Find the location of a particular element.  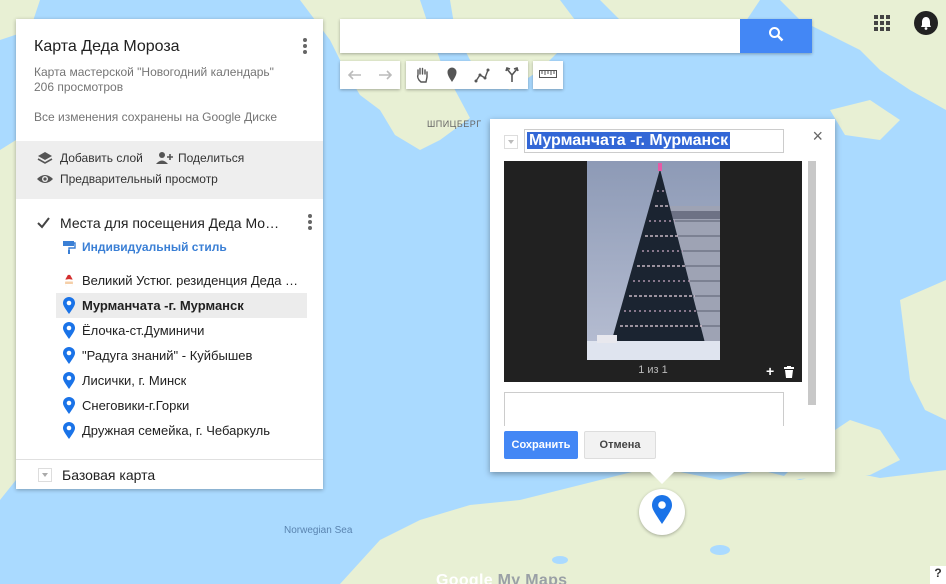

drawing-tools-group is located at coordinates (467, 75).